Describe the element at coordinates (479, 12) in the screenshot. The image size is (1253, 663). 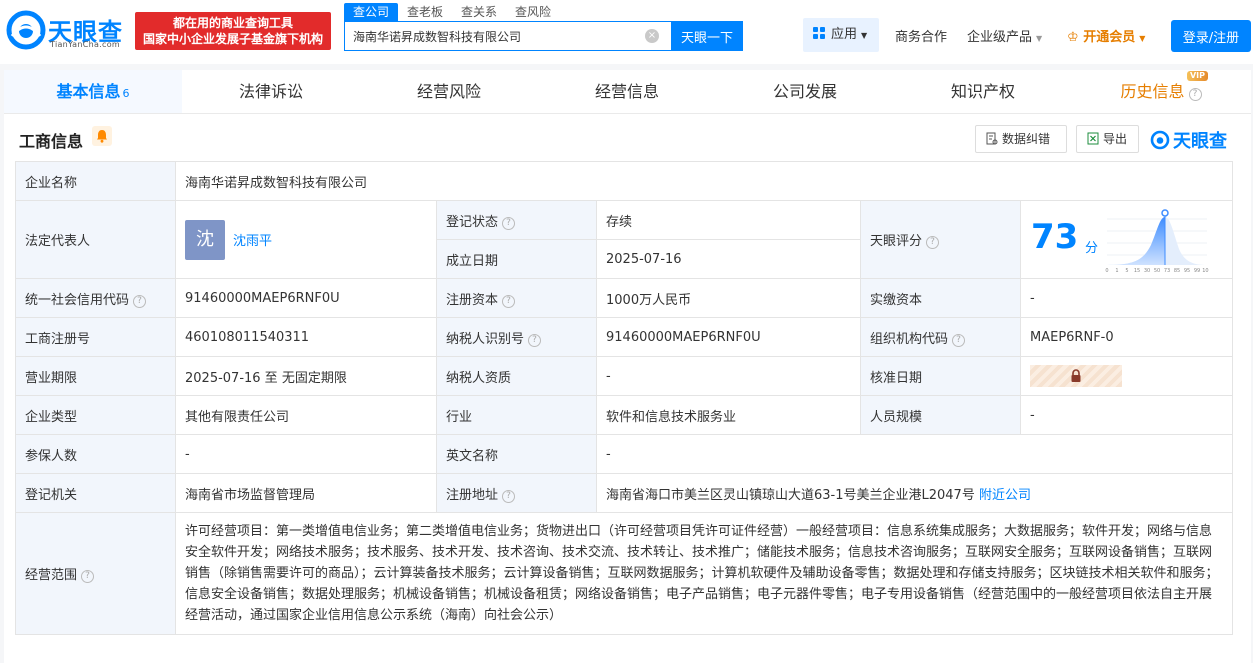
I see `search-tab-relation: 查关系` at that location.